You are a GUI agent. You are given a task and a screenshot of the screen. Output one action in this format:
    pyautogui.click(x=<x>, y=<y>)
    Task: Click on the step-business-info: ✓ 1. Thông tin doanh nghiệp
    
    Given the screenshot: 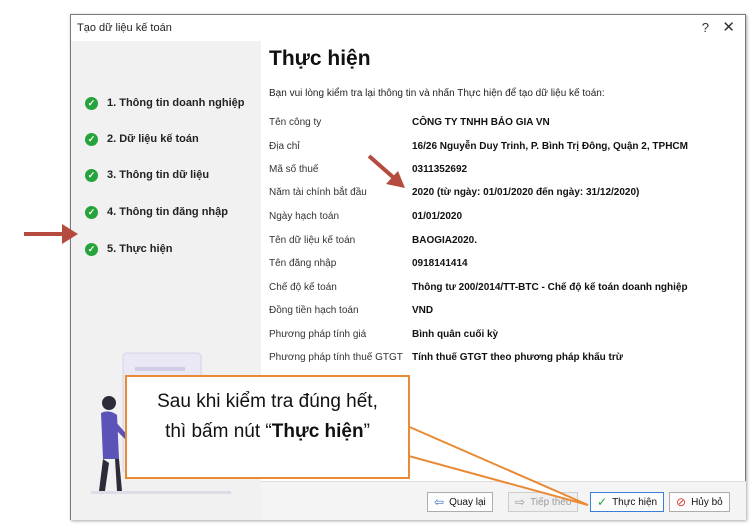 What is the action you would take?
    pyautogui.click(x=164, y=103)
    